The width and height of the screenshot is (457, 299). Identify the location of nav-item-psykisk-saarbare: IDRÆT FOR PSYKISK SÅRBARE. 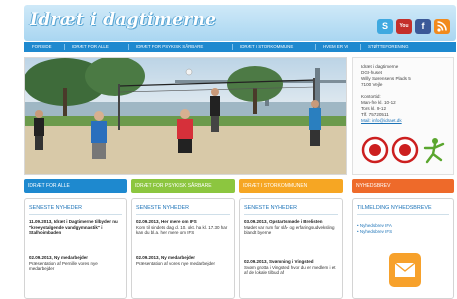
(169, 47).